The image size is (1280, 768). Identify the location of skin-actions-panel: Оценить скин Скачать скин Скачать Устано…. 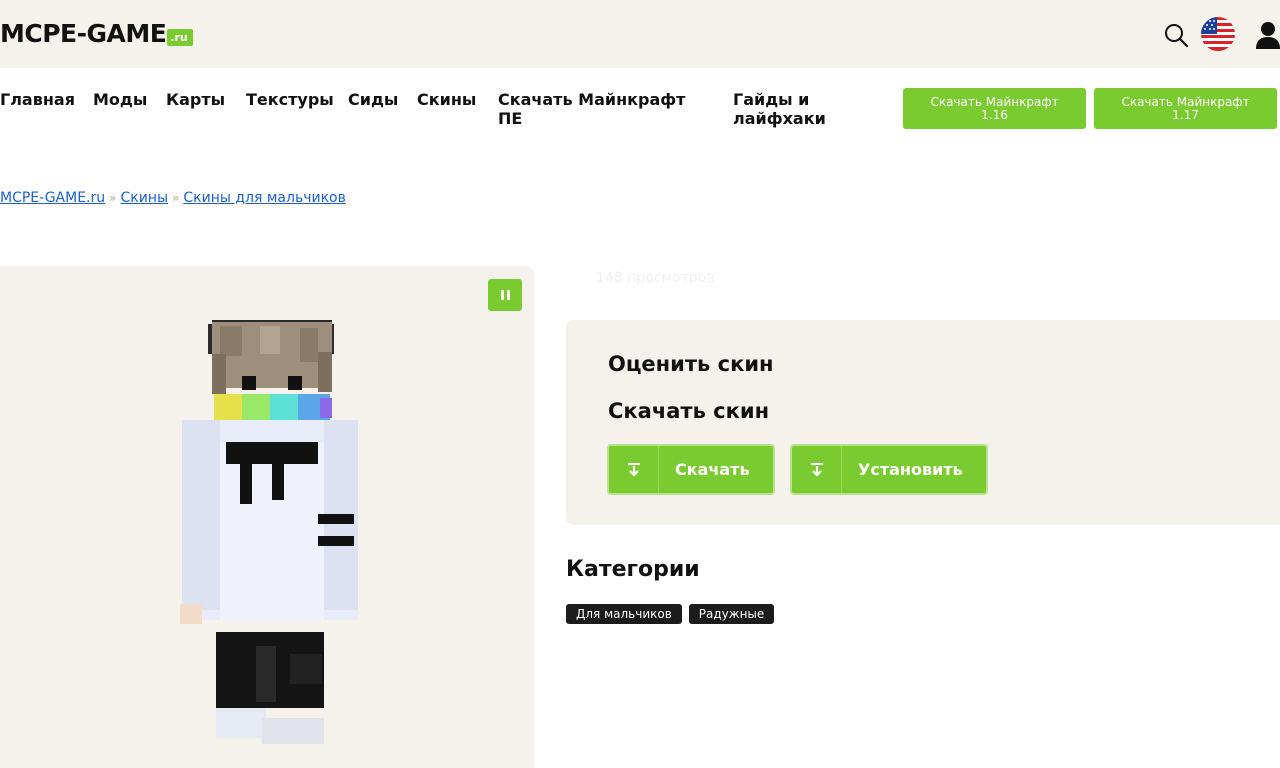
(923, 422).